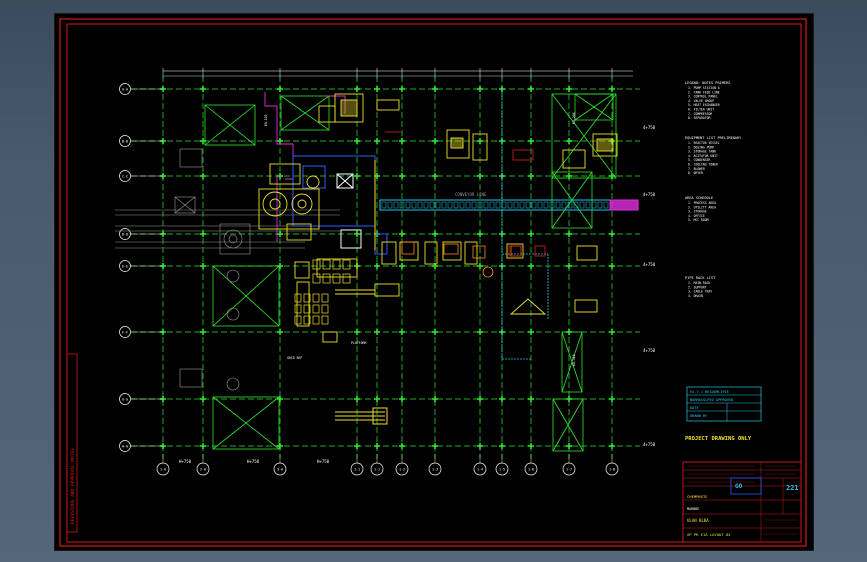  Describe the element at coordinates (125, 333) in the screenshot. I see `grid-bubble-row-label: F-F` at that location.